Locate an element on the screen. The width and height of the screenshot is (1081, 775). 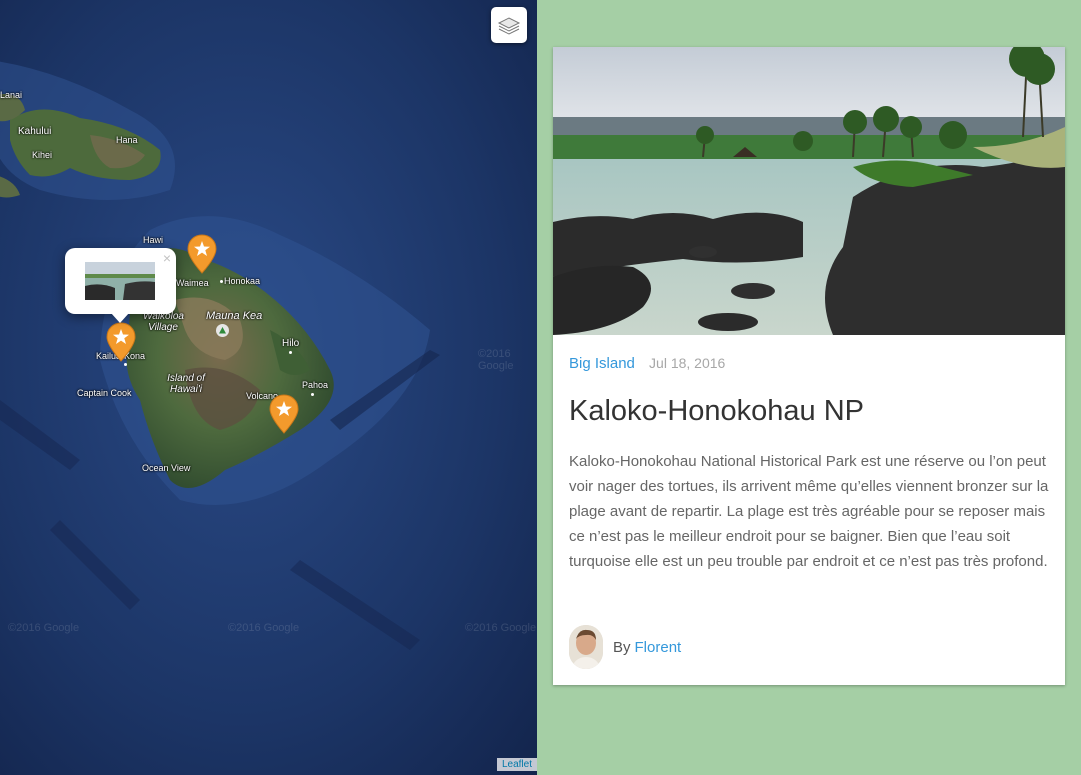
park-icon is located at coordinates (222, 330).